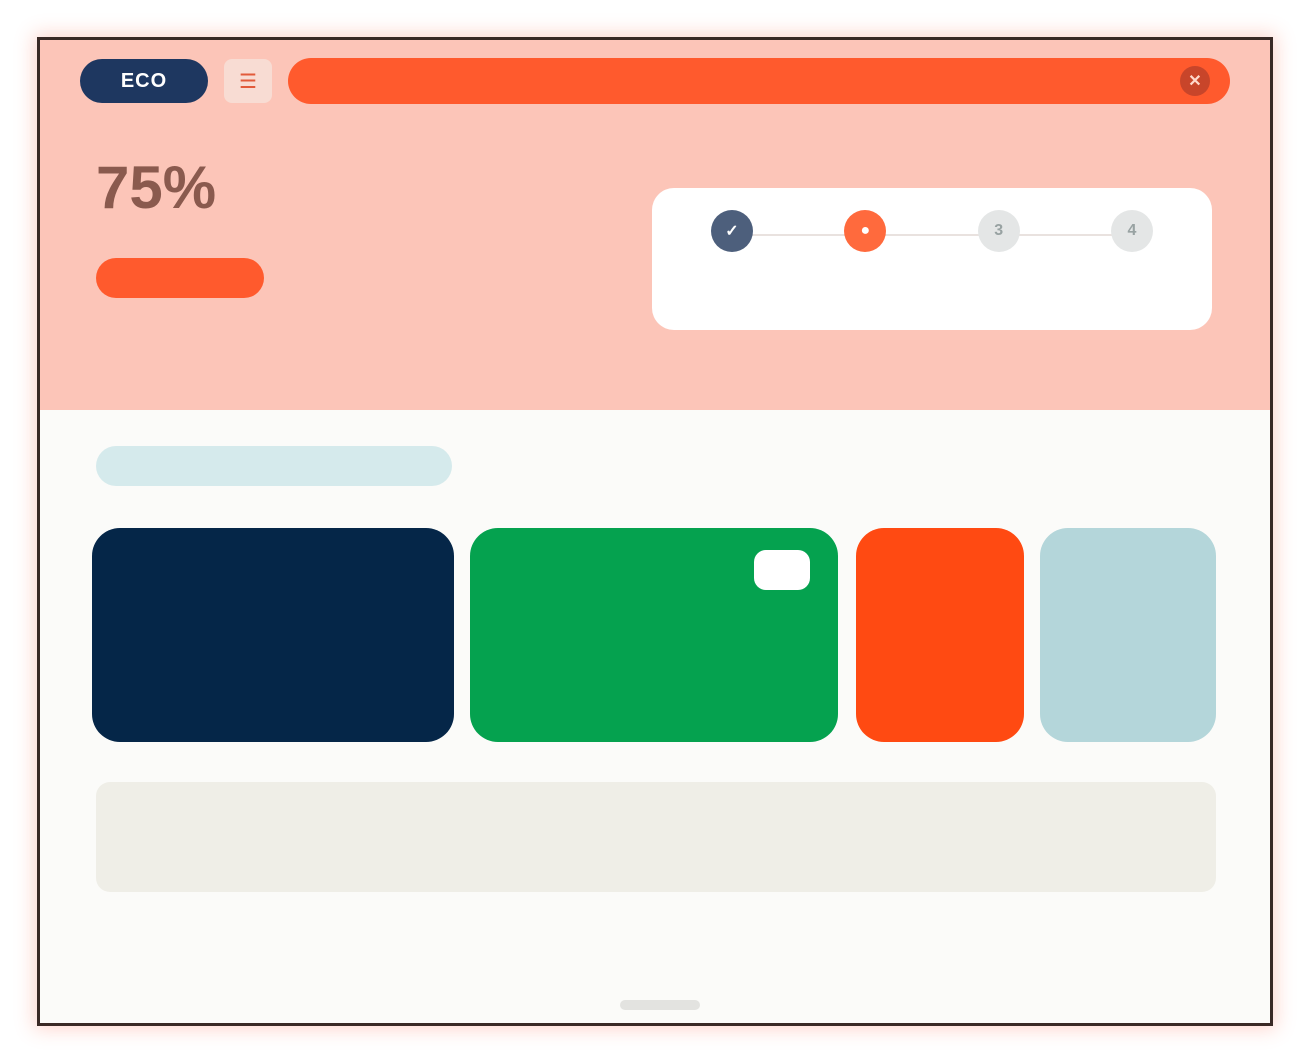 The image size is (1310, 1064). Describe the element at coordinates (732, 231) in the screenshot. I see `step-check-icon: ✓` at that location.